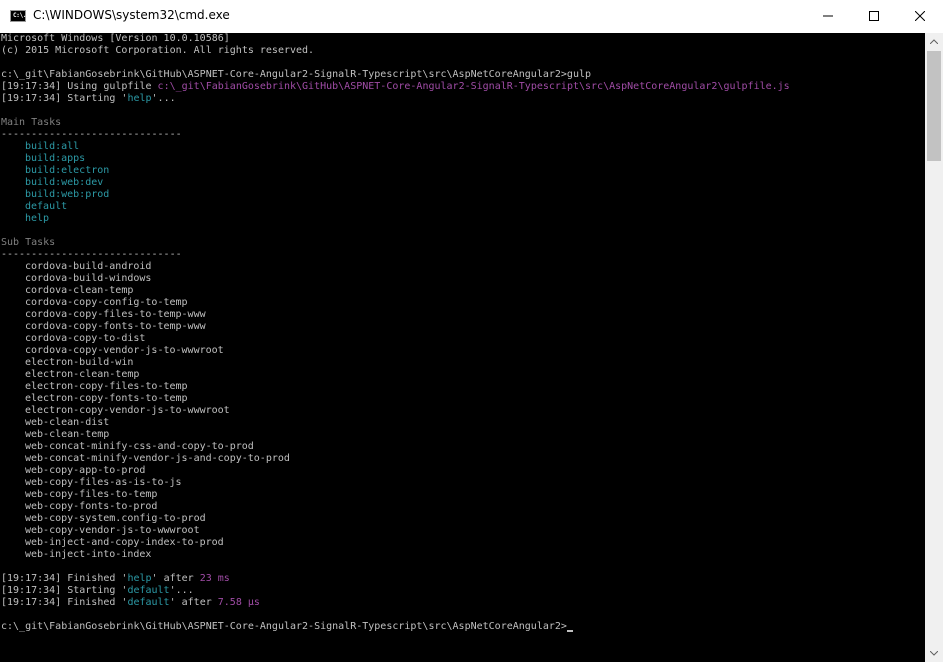 The image size is (943, 662). I want to click on sub-task-item: web-inject-and-copy-index-to-prod, so click(124, 542).